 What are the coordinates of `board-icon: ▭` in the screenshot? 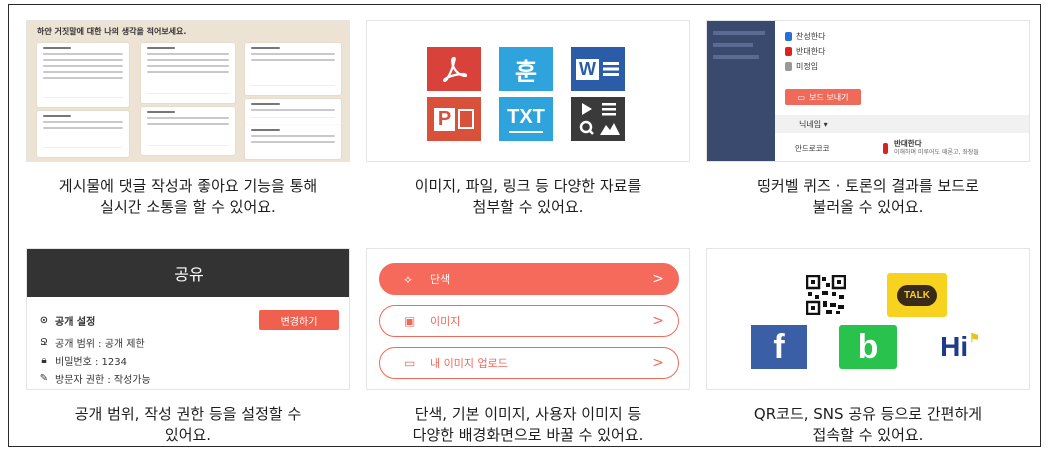 It's located at (801, 97).